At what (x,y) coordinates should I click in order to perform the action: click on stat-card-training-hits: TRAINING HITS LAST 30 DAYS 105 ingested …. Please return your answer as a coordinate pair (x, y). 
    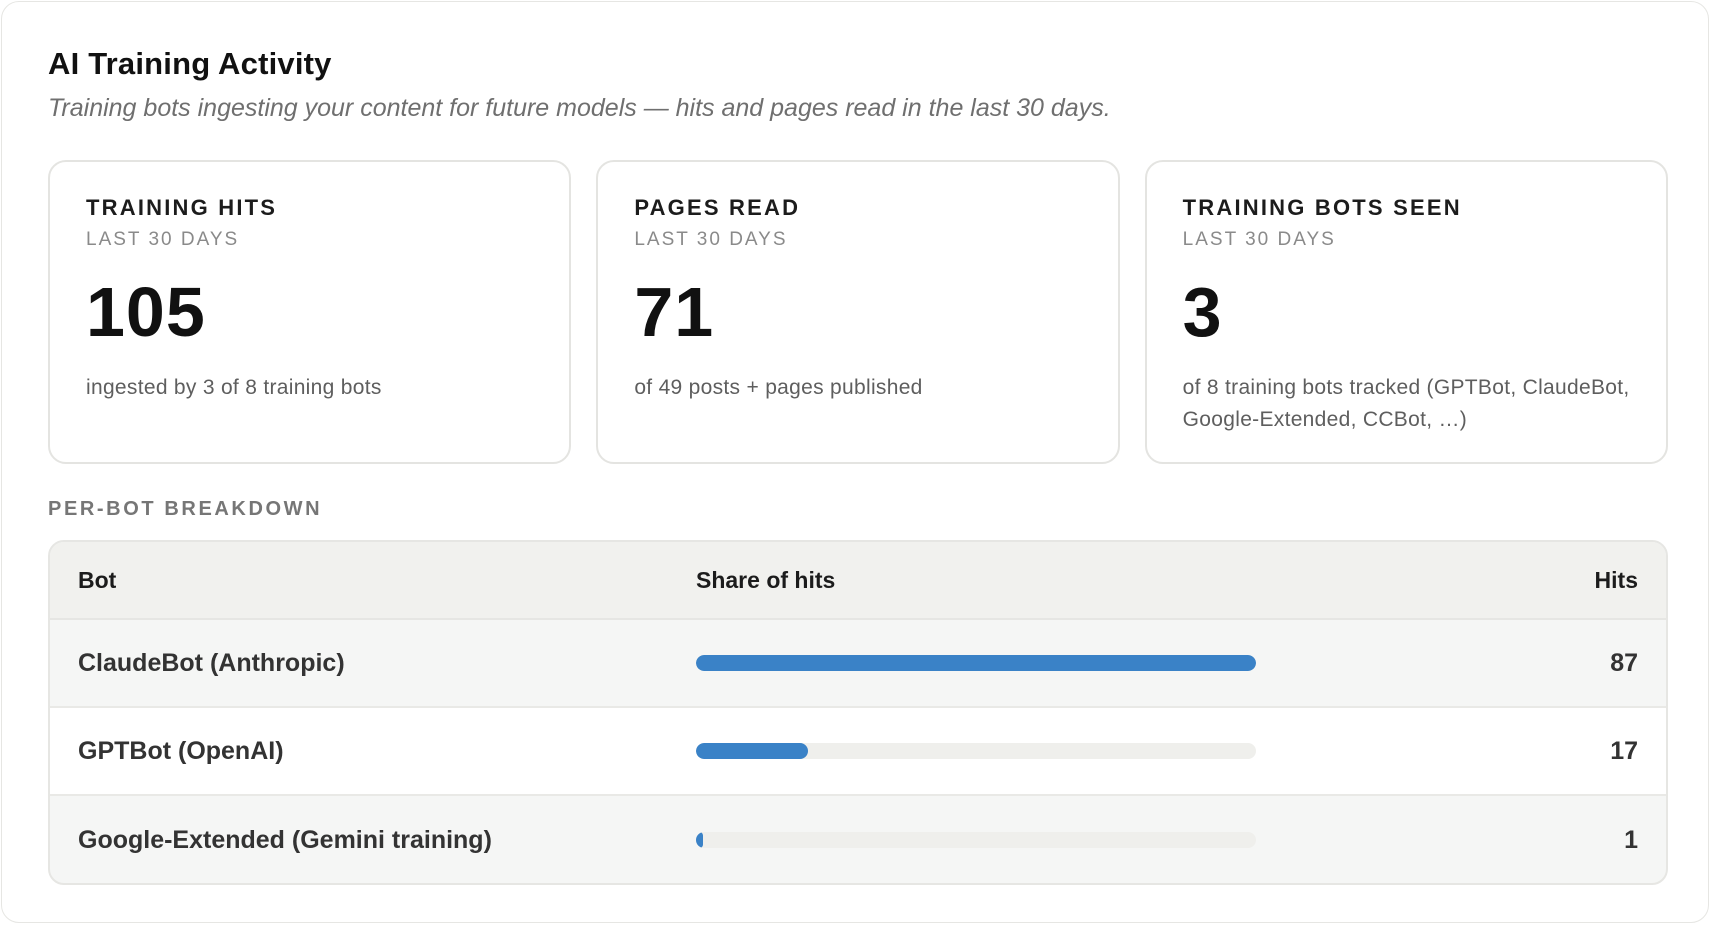
    Looking at the image, I should click on (310, 312).